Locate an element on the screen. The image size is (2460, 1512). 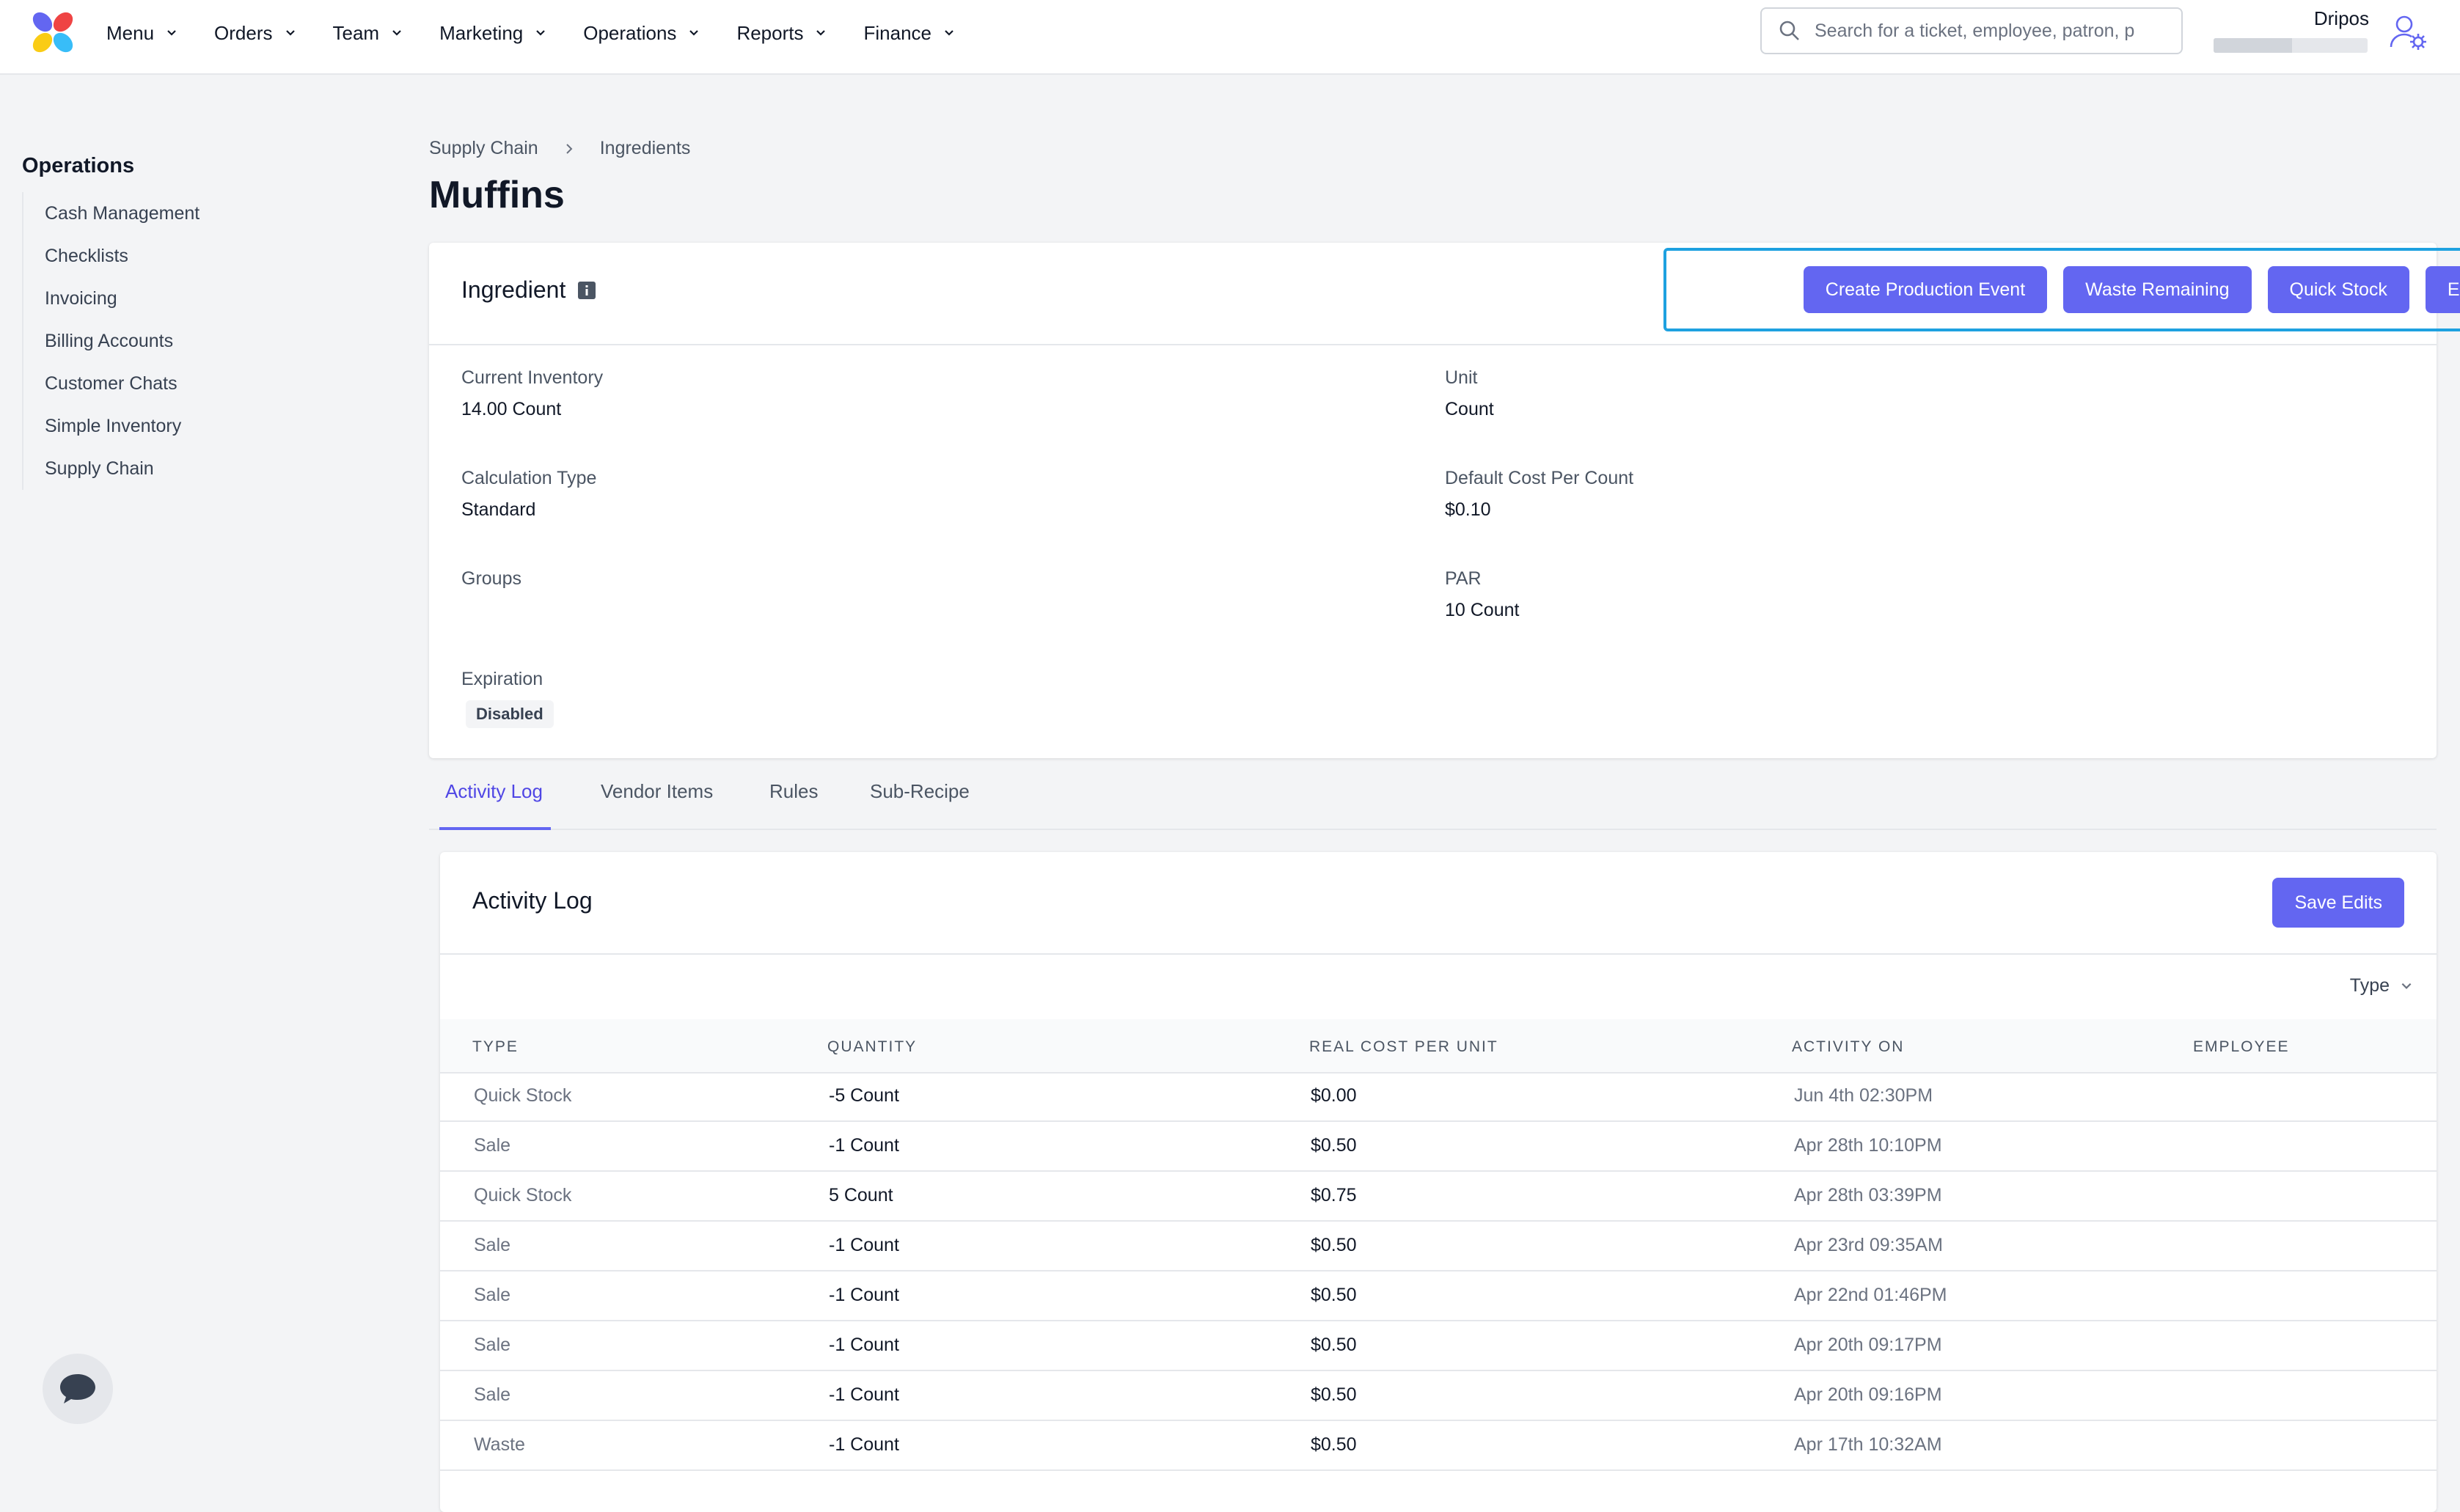
chat-button is located at coordinates (78, 1389).